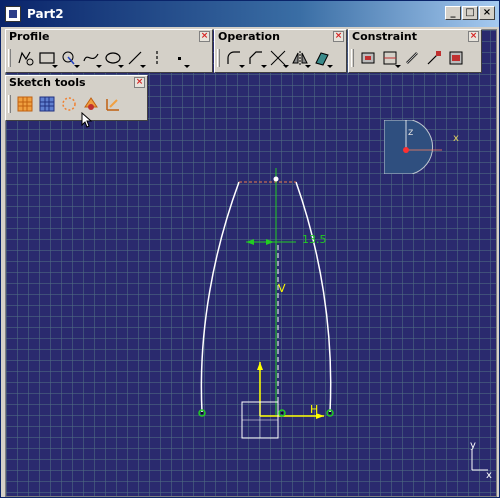 The image size is (500, 498). Describe the element at coordinates (135, 58) in the screenshot. I see `line-icon` at that location.